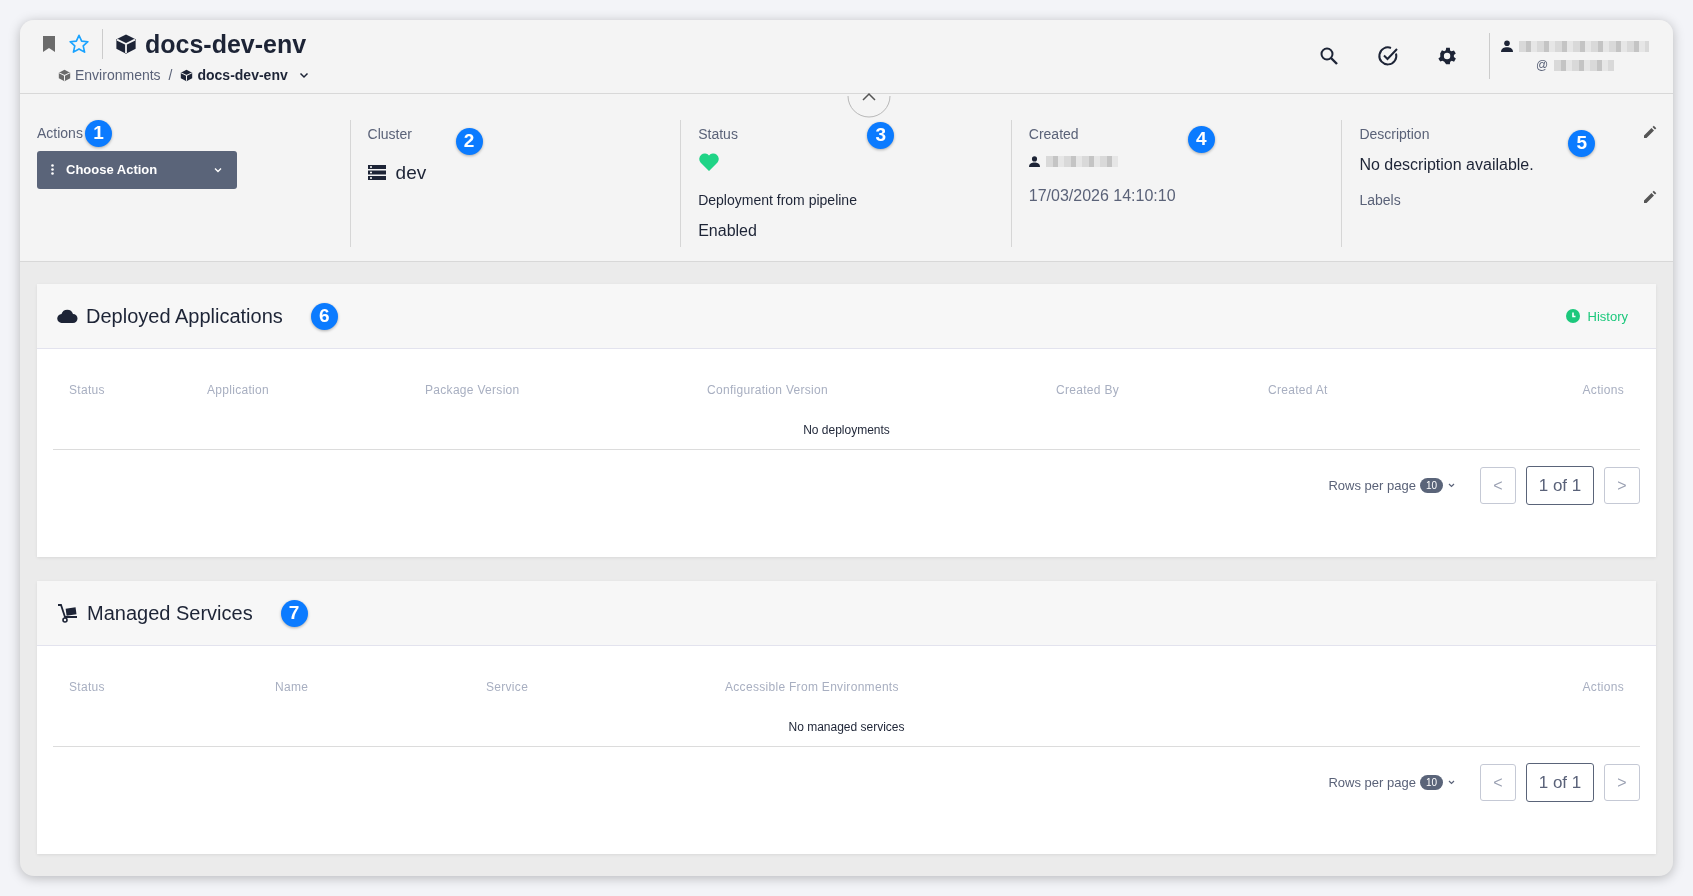 Image resolution: width=1693 pixels, height=896 pixels. I want to click on field-label: Labels, so click(1380, 199).